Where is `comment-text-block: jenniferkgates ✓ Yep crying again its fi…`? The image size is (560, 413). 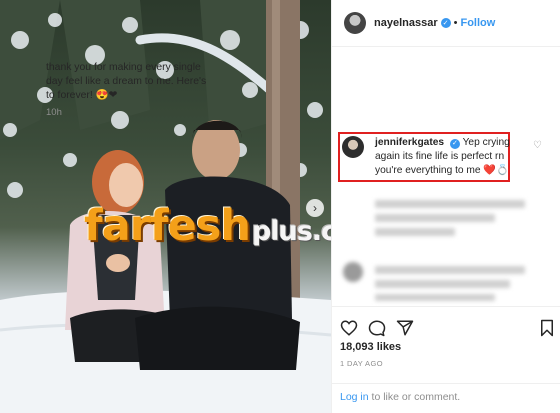 comment-text-block: jenniferkgates ✓ Yep crying again its fi… is located at coordinates (442, 157).